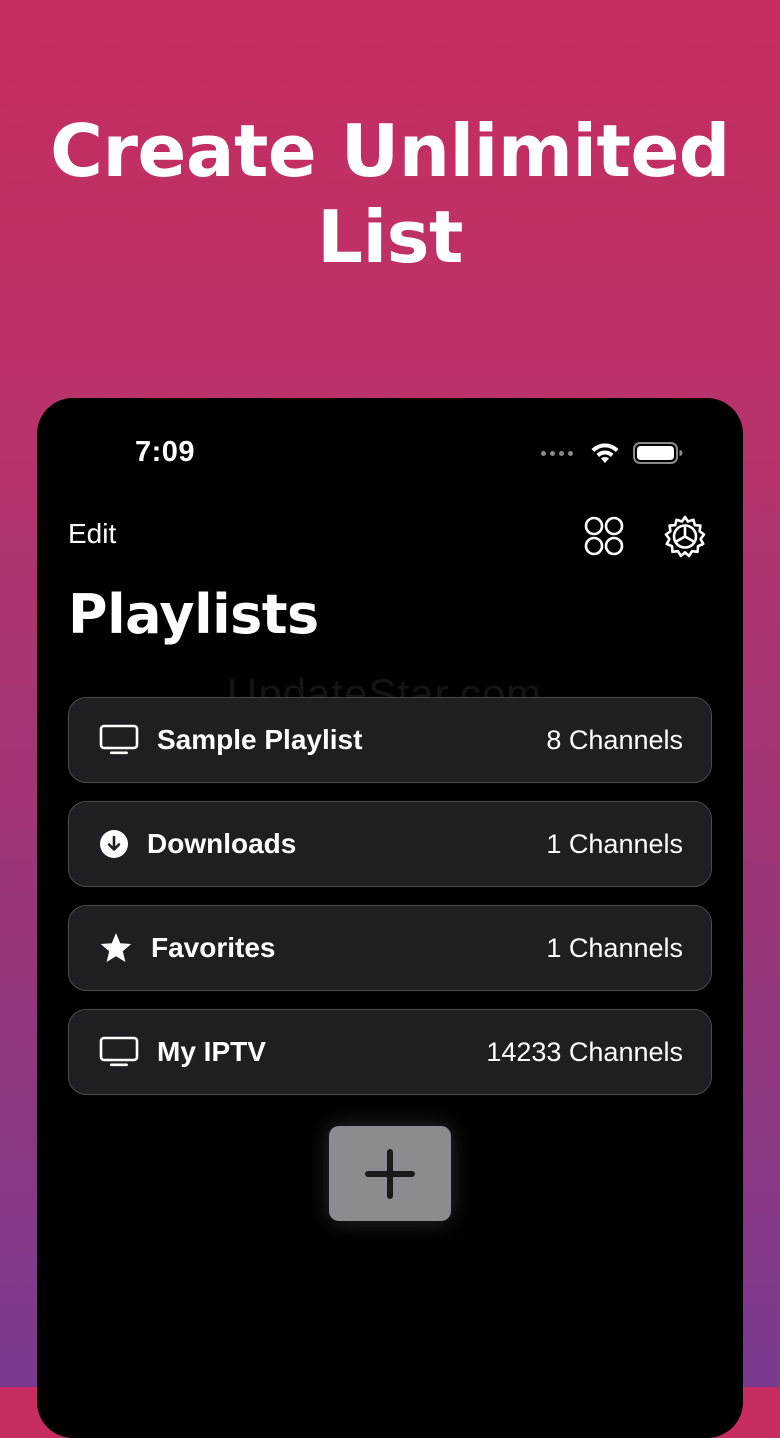 The height and width of the screenshot is (1438, 780). Describe the element at coordinates (390, 948) in the screenshot. I see `playlist-row-favorites: Favorites 1 Channels` at that location.